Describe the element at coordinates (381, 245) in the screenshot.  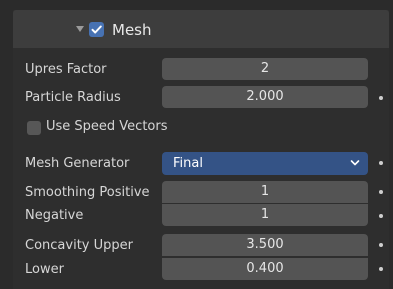
I see `concavity-upper-keyframe-icon` at that location.